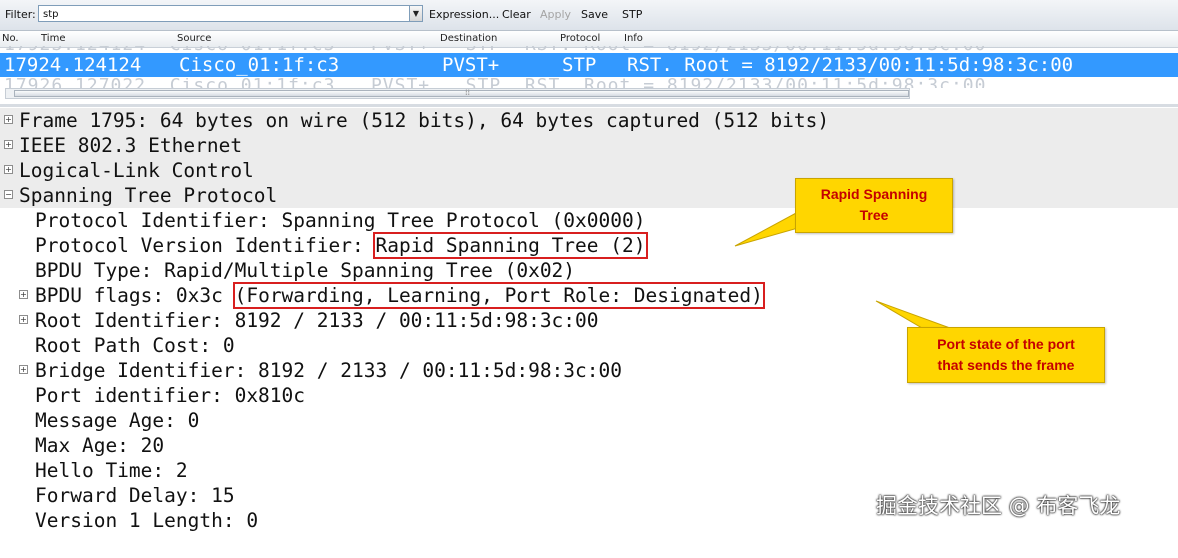 The image size is (1178, 558). Describe the element at coordinates (913, 314) in the screenshot. I see `port-callout-arrow` at that location.